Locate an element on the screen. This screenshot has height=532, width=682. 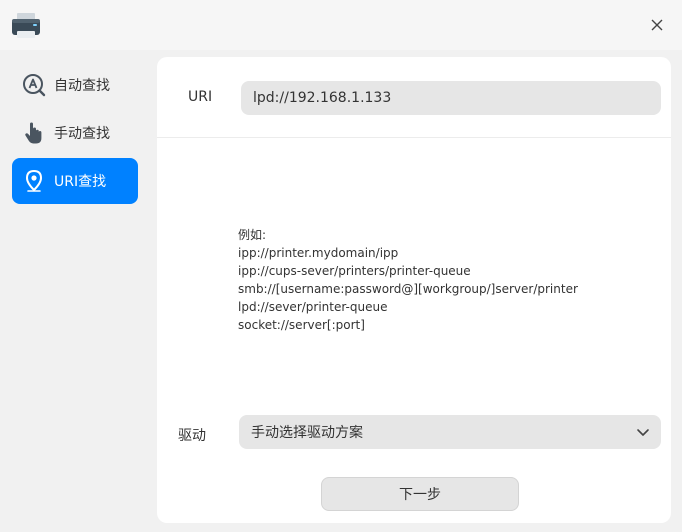
driver-selected-value: 手动选择驱动方案 is located at coordinates (307, 433).